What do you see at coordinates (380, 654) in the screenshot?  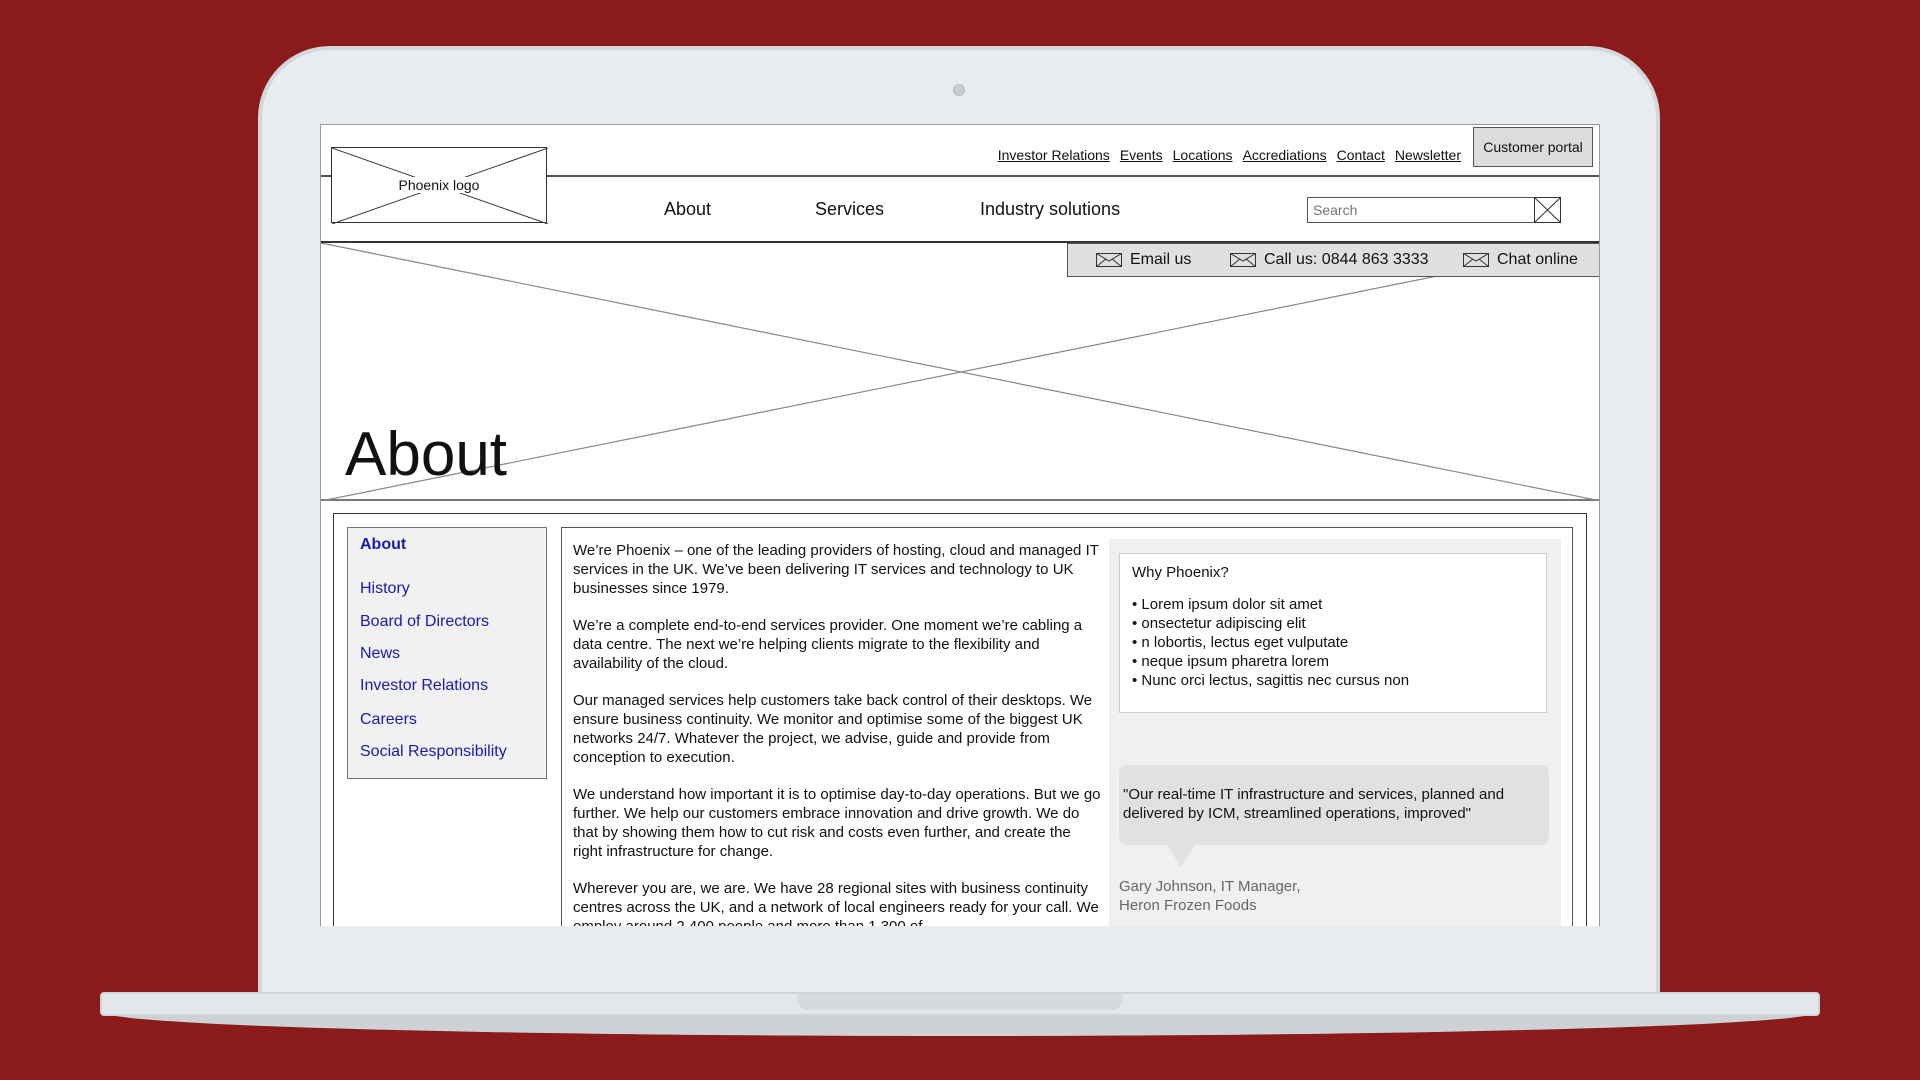 I see `sidebar-item-news: News` at bounding box center [380, 654].